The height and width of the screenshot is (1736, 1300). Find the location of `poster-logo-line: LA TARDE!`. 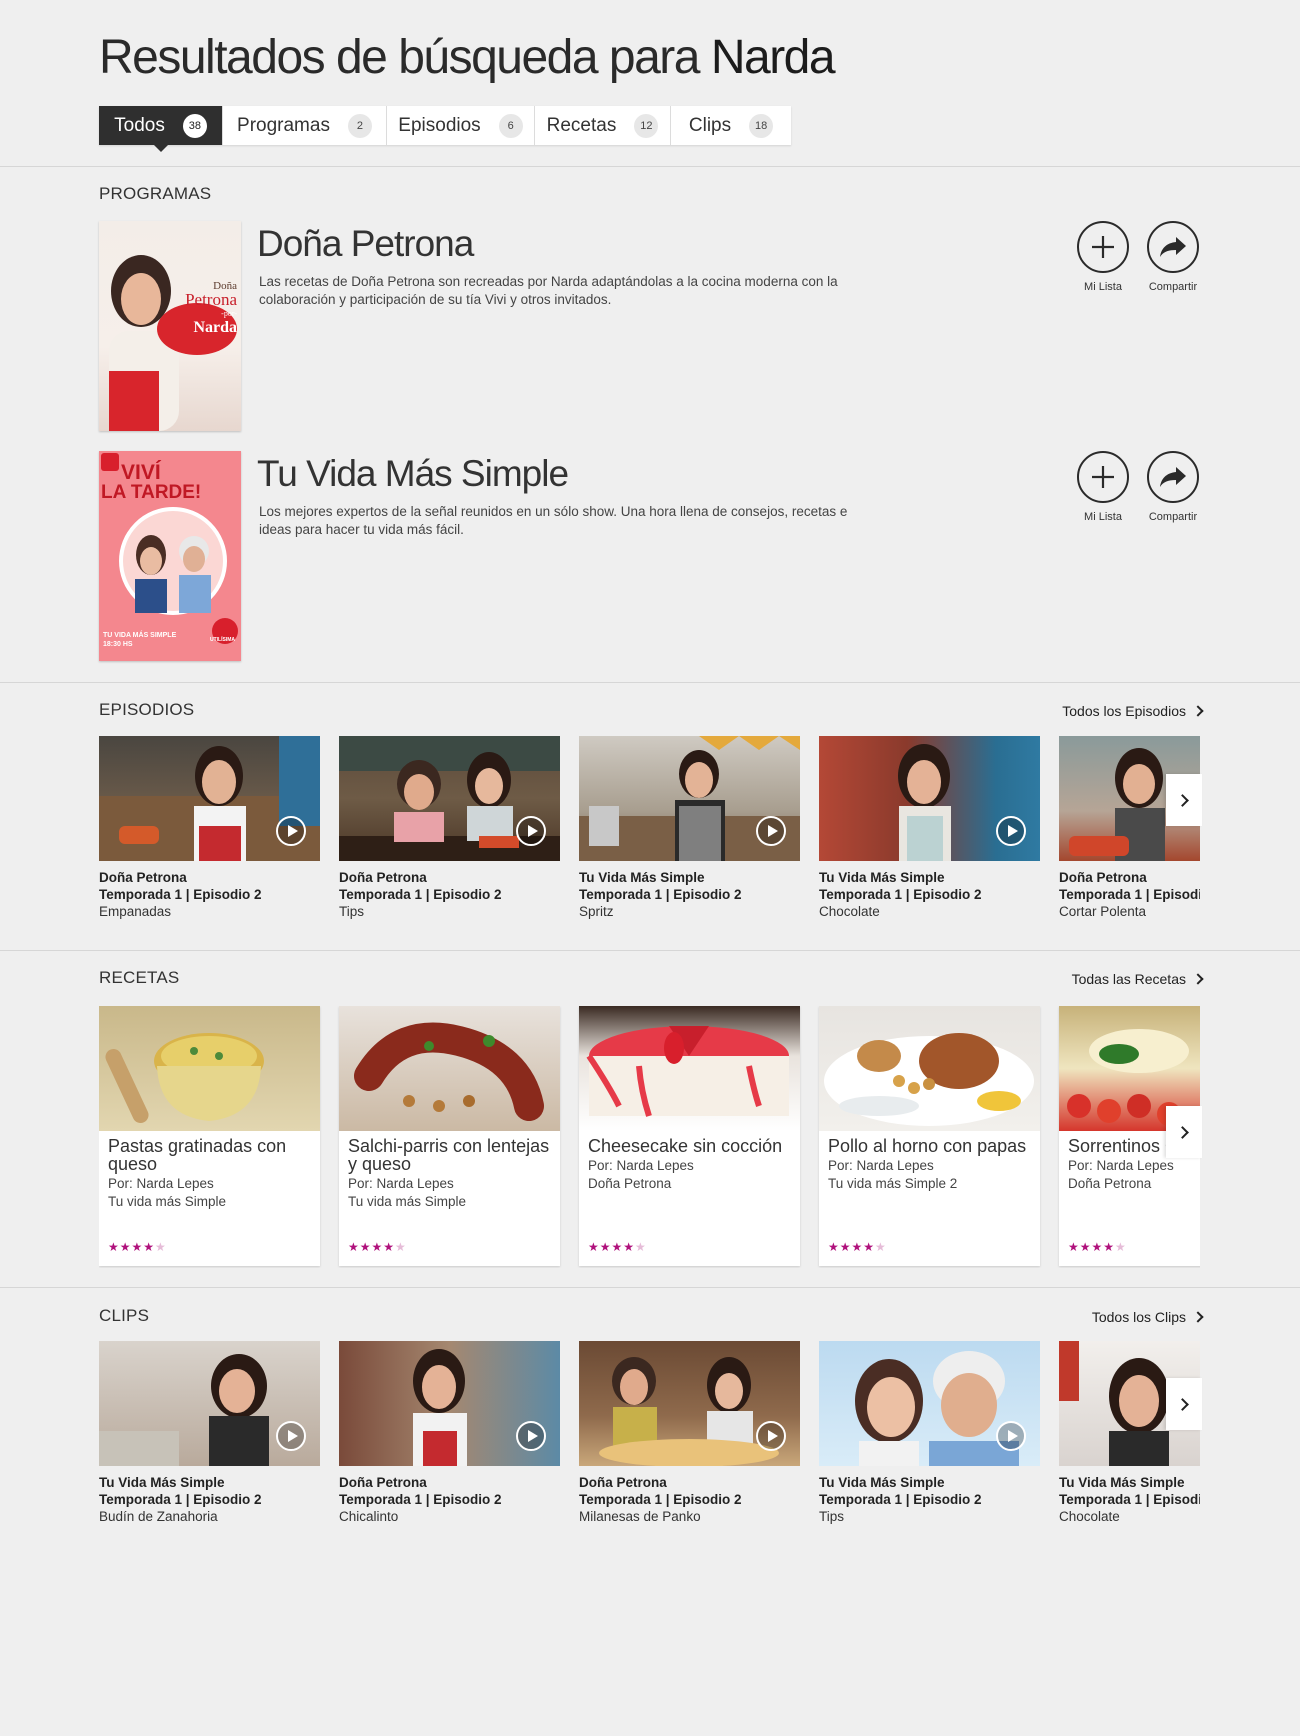

poster-logo-line: LA TARDE! is located at coordinates (151, 492).